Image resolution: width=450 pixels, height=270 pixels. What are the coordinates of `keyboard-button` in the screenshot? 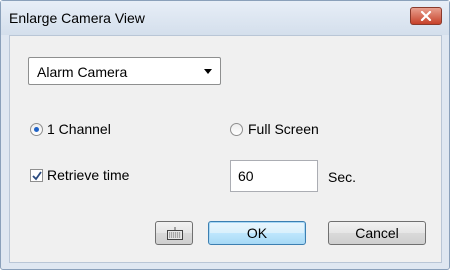 It's located at (174, 233).